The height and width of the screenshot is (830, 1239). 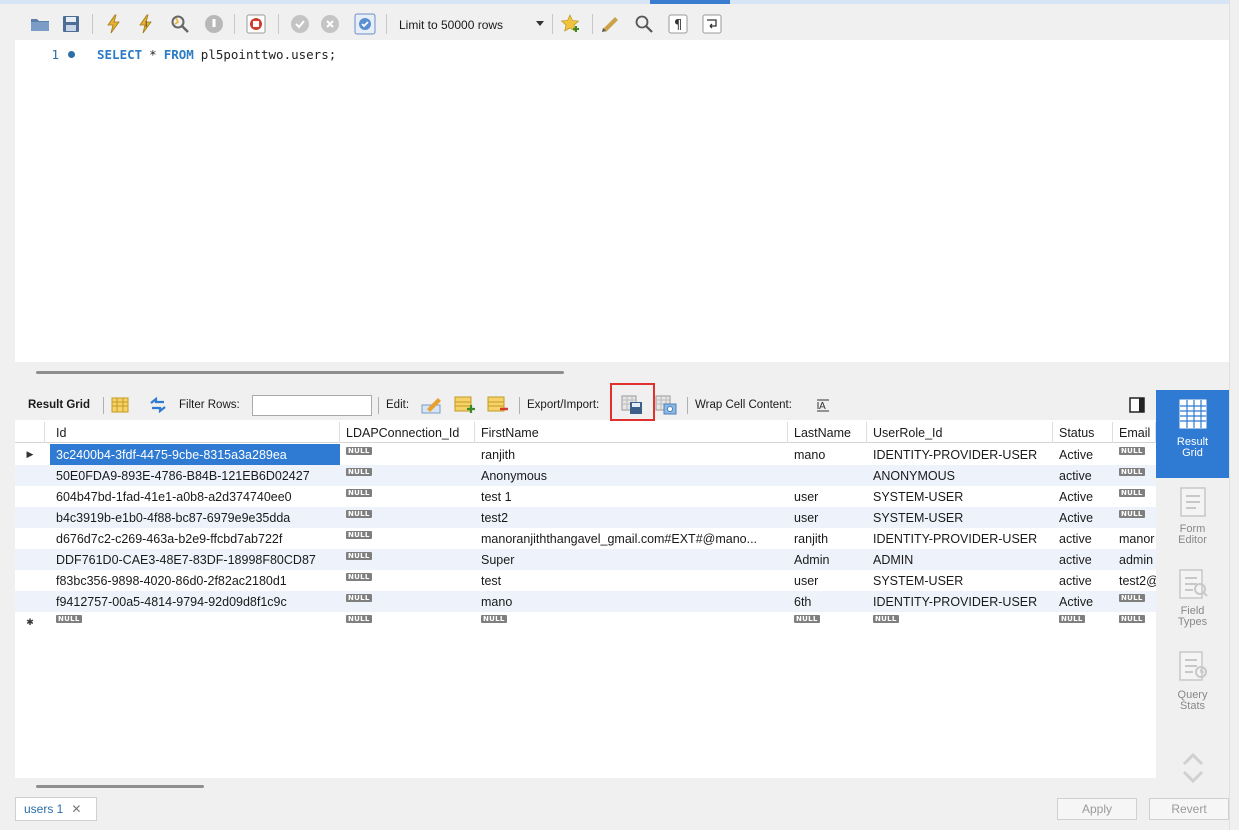 What do you see at coordinates (631, 559) in the screenshot?
I see `grid-cell-first: Super` at bounding box center [631, 559].